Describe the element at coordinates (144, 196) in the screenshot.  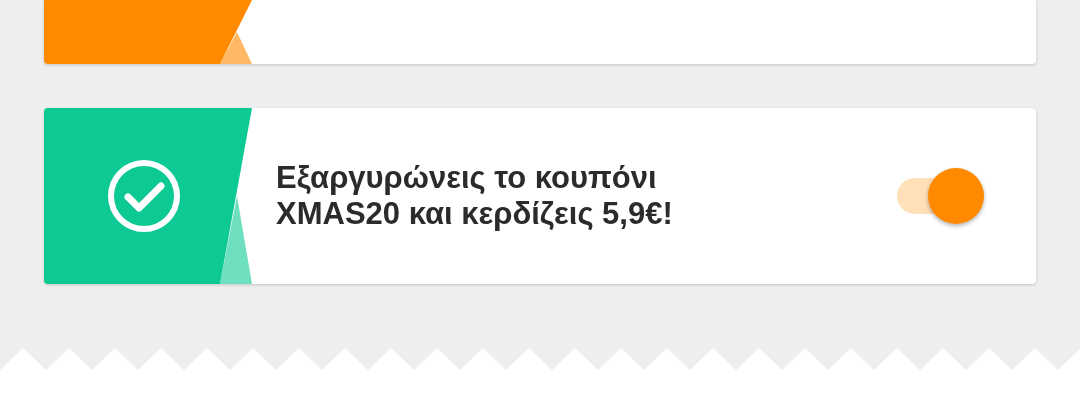
I see `check-circle-icon` at that location.